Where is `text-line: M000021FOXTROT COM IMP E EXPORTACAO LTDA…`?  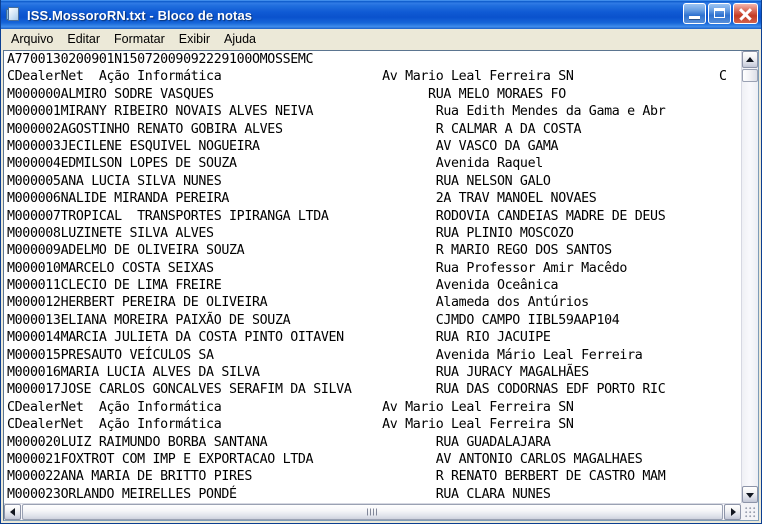
text-line: M000021FOXTROT COM IMP E EXPORTACAO LTDA… is located at coordinates (325, 459).